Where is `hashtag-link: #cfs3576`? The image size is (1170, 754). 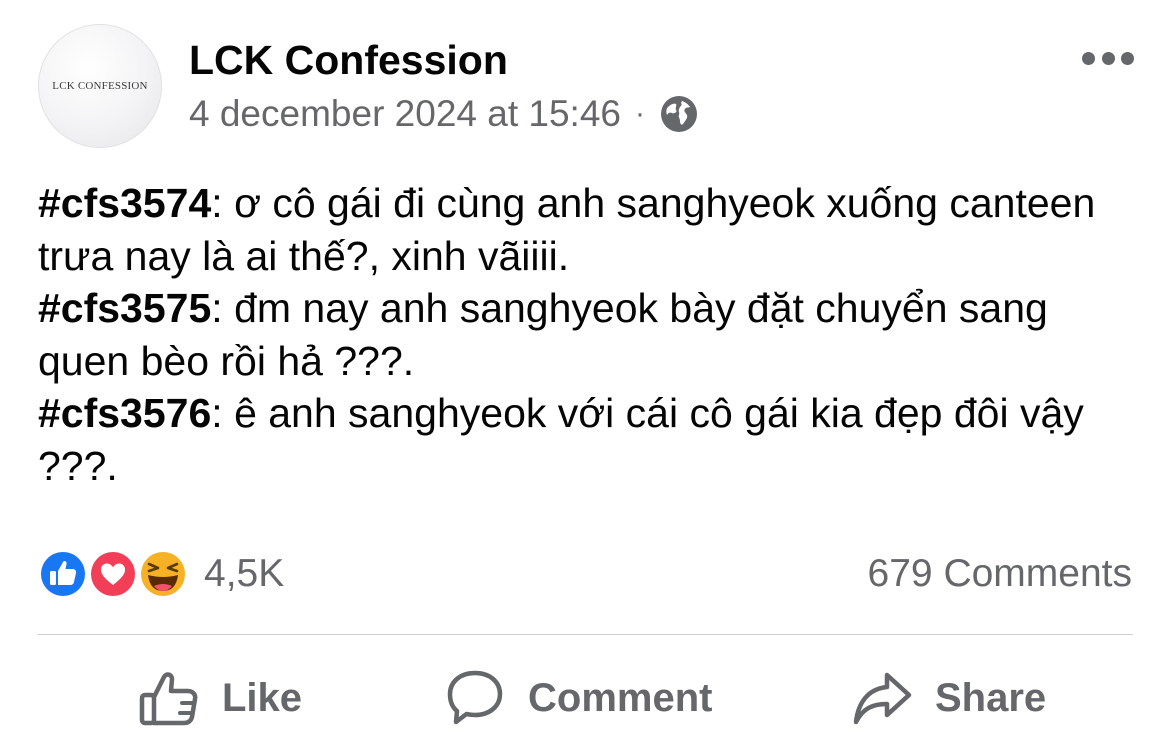 hashtag-link: #cfs3576 is located at coordinates (124, 413).